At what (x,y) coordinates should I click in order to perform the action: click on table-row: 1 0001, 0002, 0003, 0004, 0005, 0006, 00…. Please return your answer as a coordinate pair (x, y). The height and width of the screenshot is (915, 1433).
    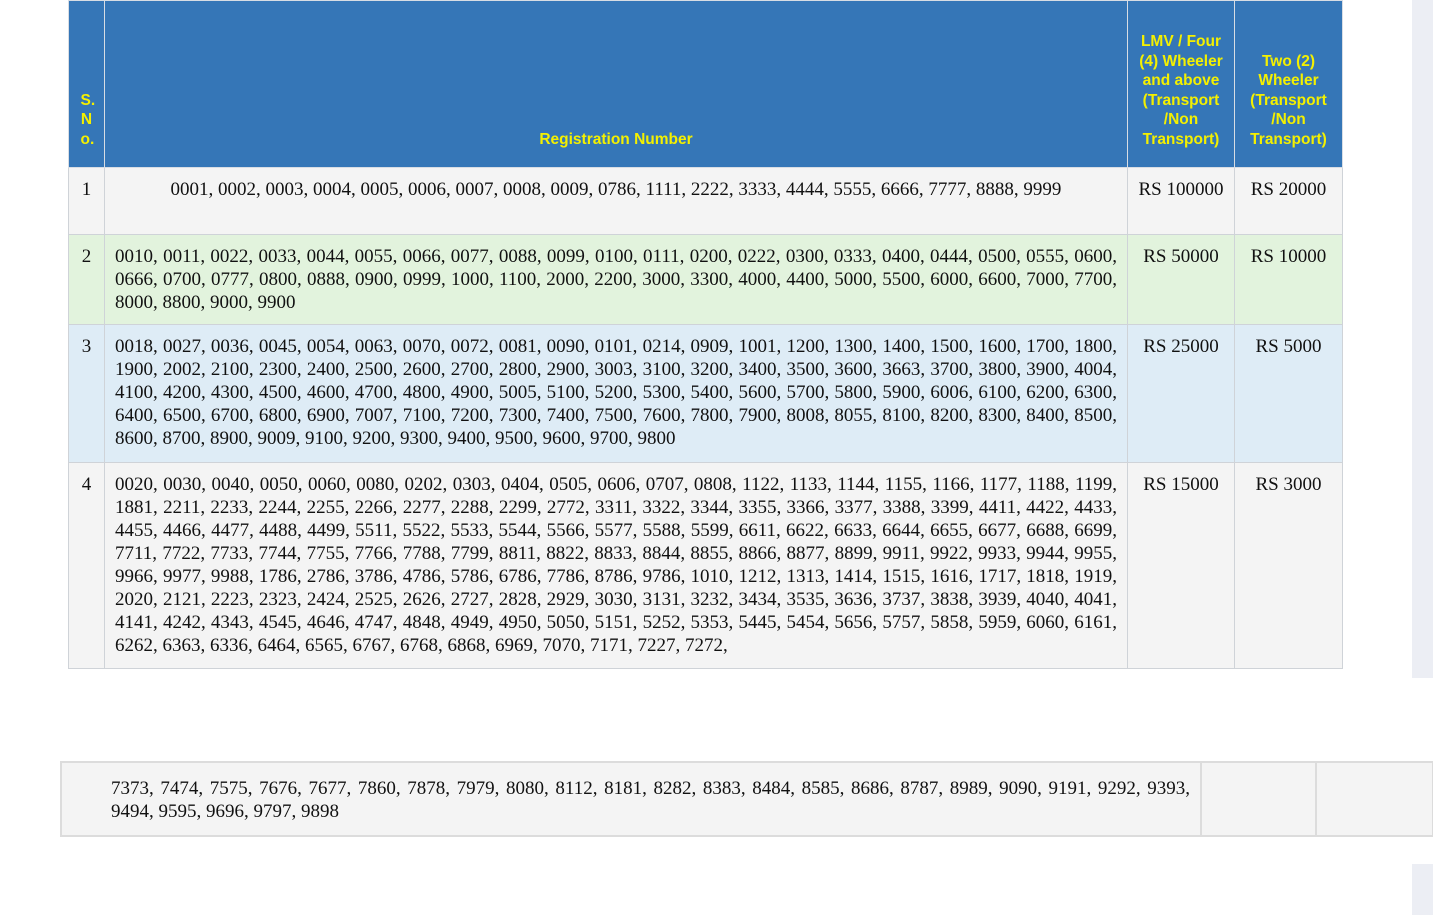
    Looking at the image, I should click on (705, 201).